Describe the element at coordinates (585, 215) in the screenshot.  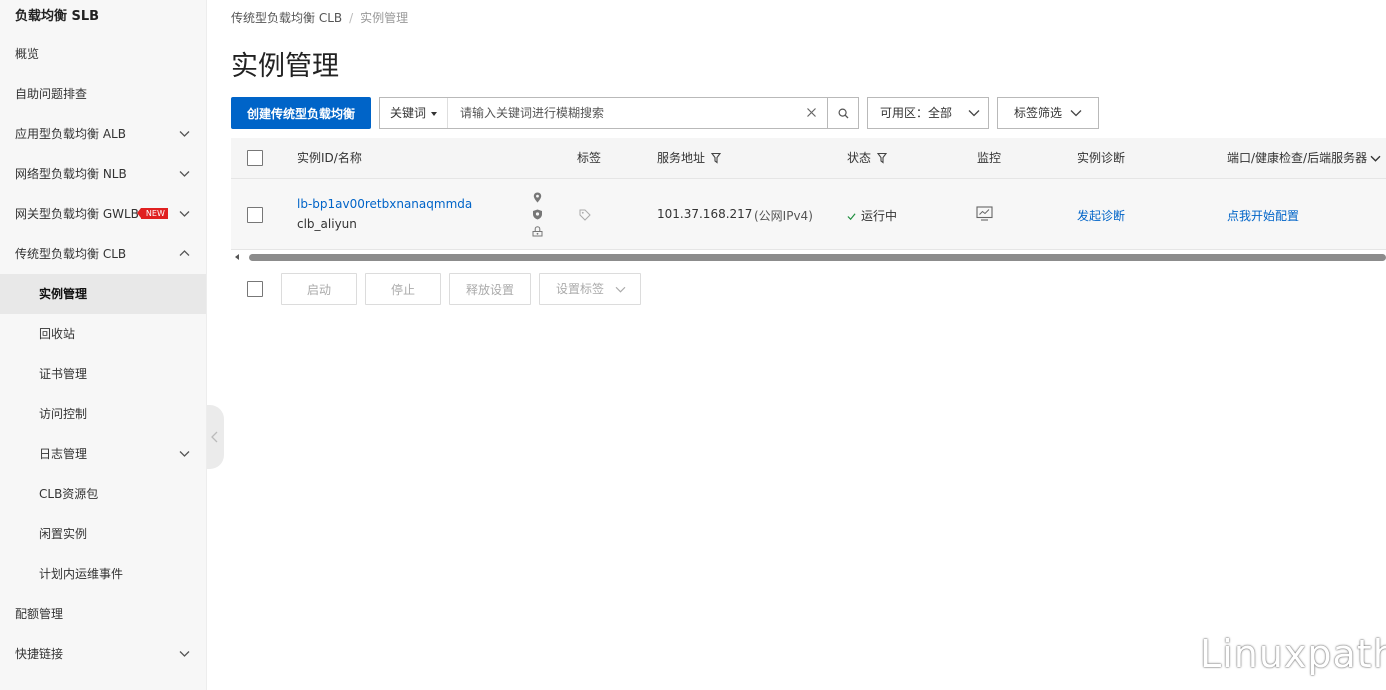
I see `tag-icon` at that location.